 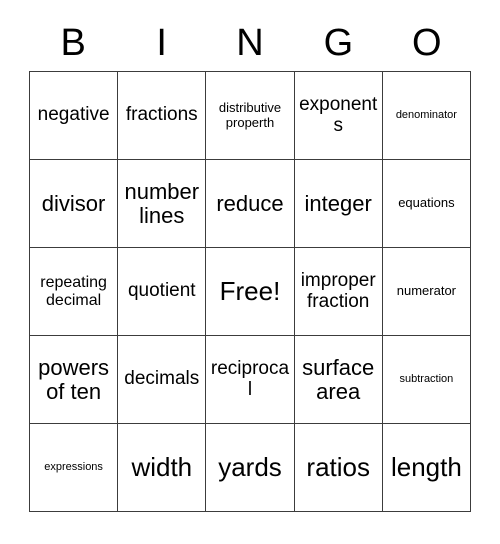 I want to click on bingo-cell-label: surface area, so click(x=338, y=379).